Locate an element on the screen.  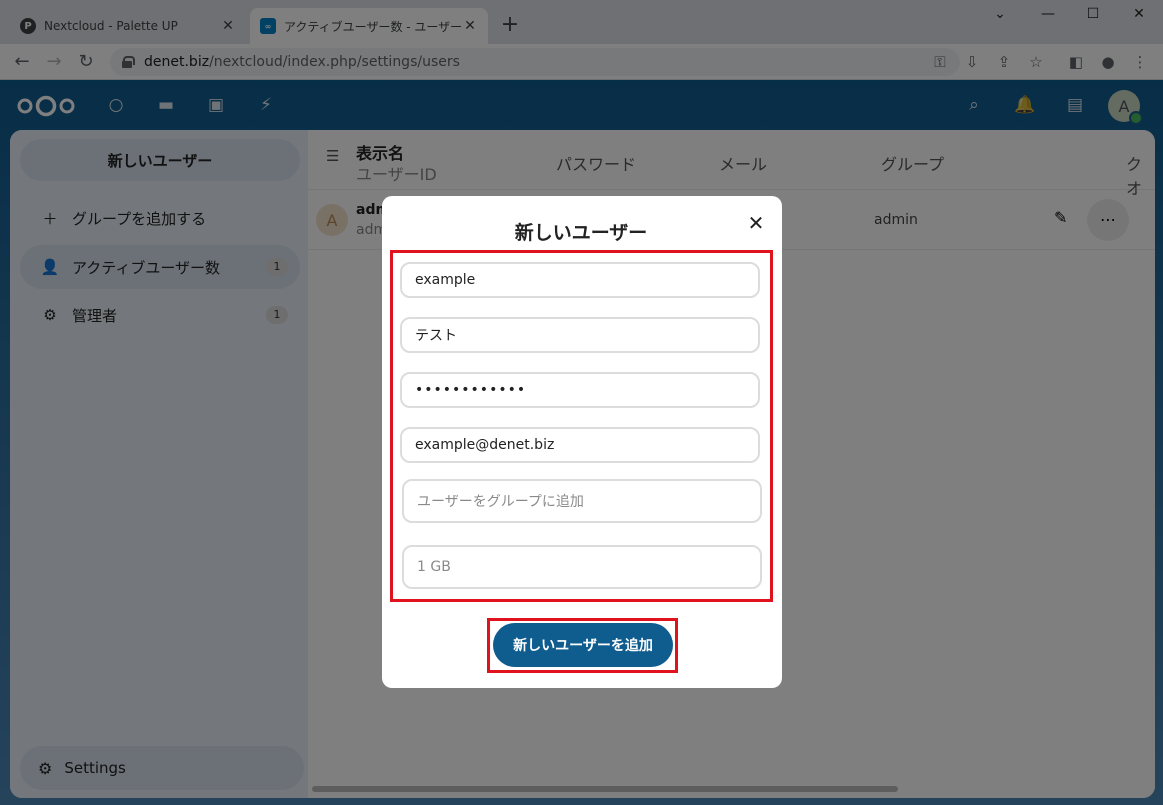
email-field: example@denet.biz is located at coordinates (580, 445).